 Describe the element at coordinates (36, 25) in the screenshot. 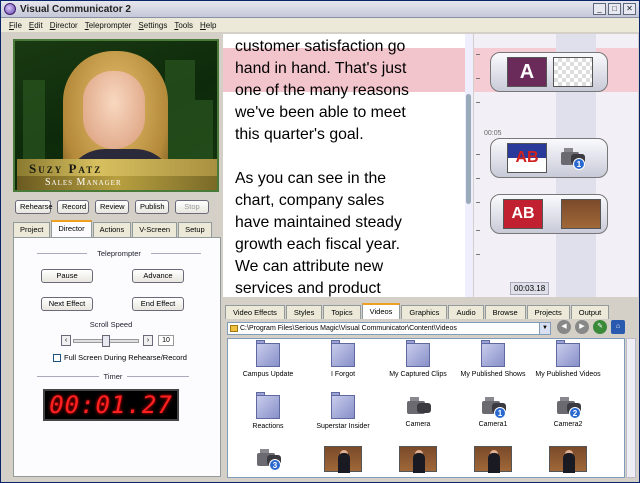

I see `menu-edit: Edit` at that location.